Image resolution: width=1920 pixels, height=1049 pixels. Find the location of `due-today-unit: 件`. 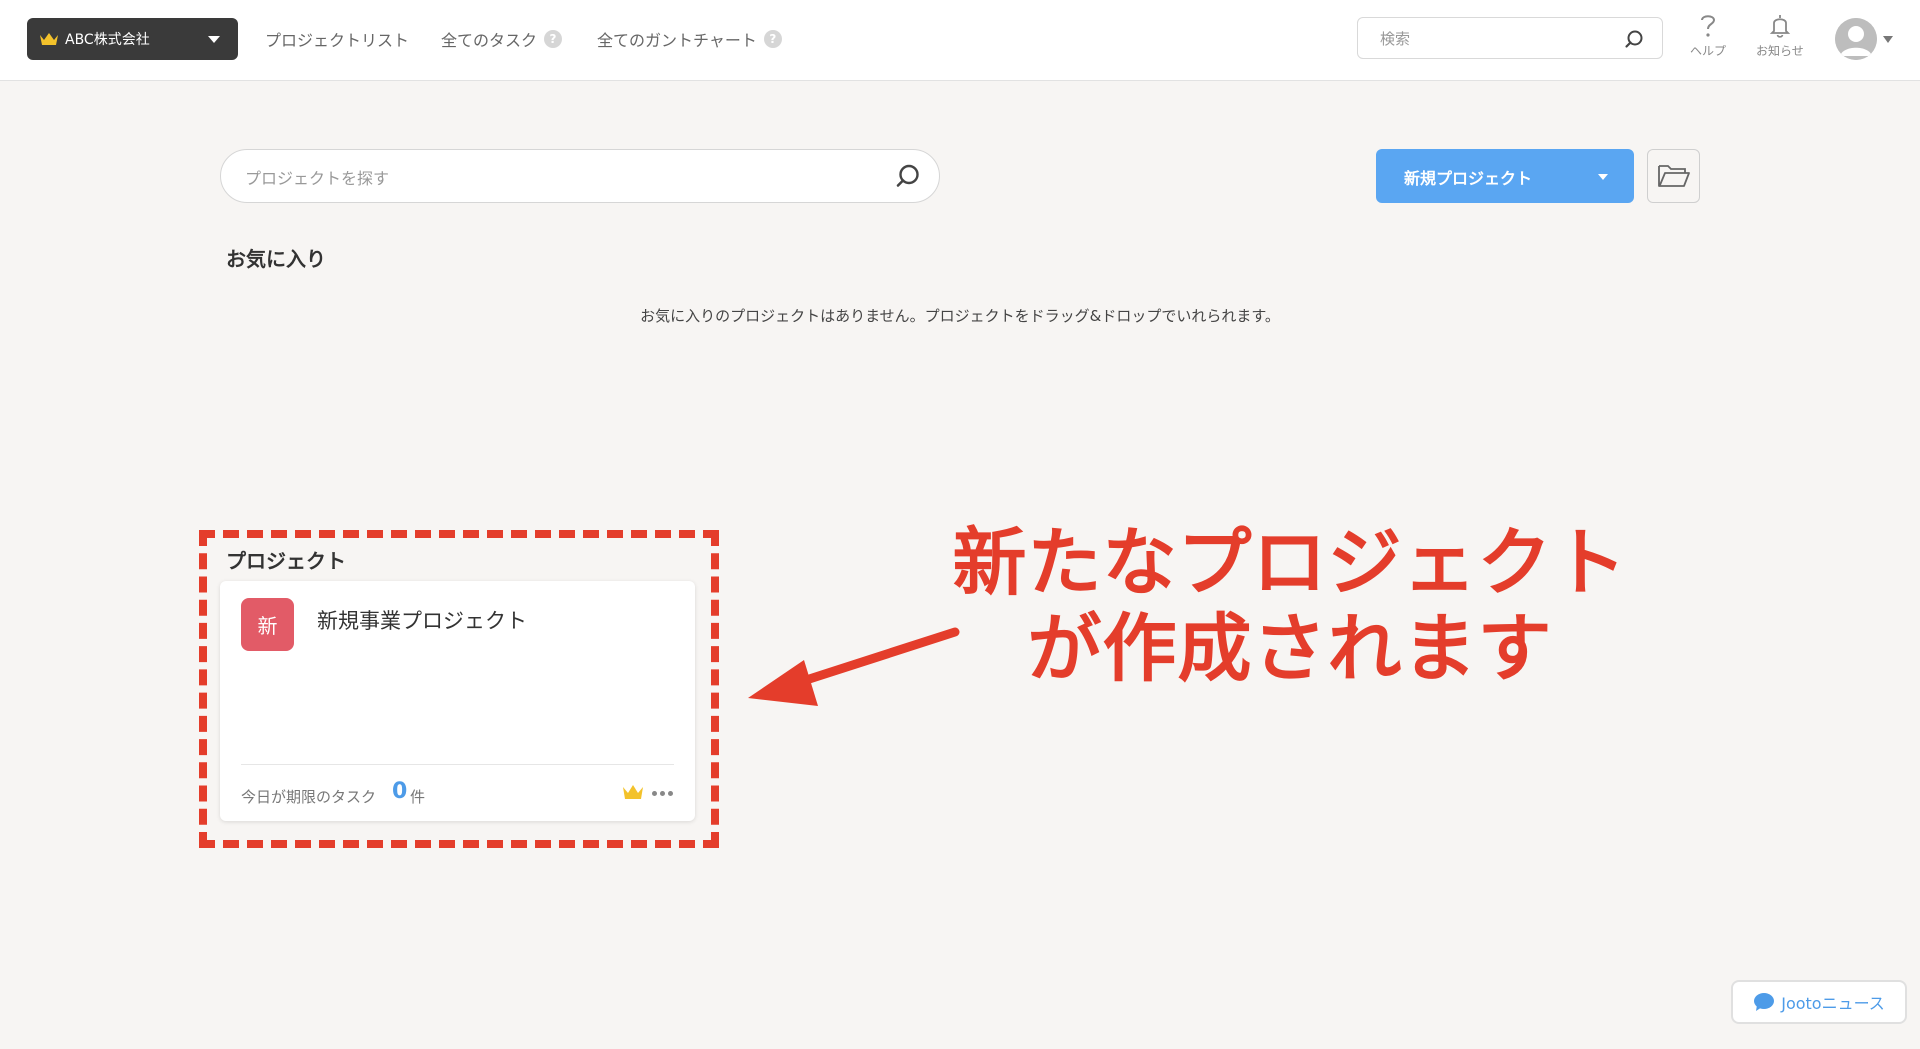

due-today-unit: 件 is located at coordinates (418, 797).